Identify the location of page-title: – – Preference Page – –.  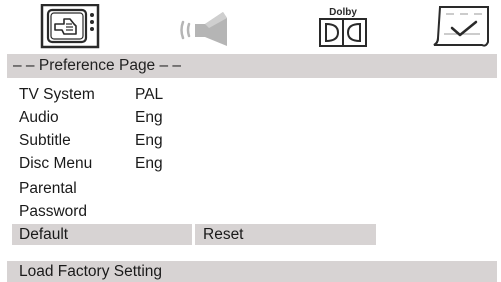
(97, 65).